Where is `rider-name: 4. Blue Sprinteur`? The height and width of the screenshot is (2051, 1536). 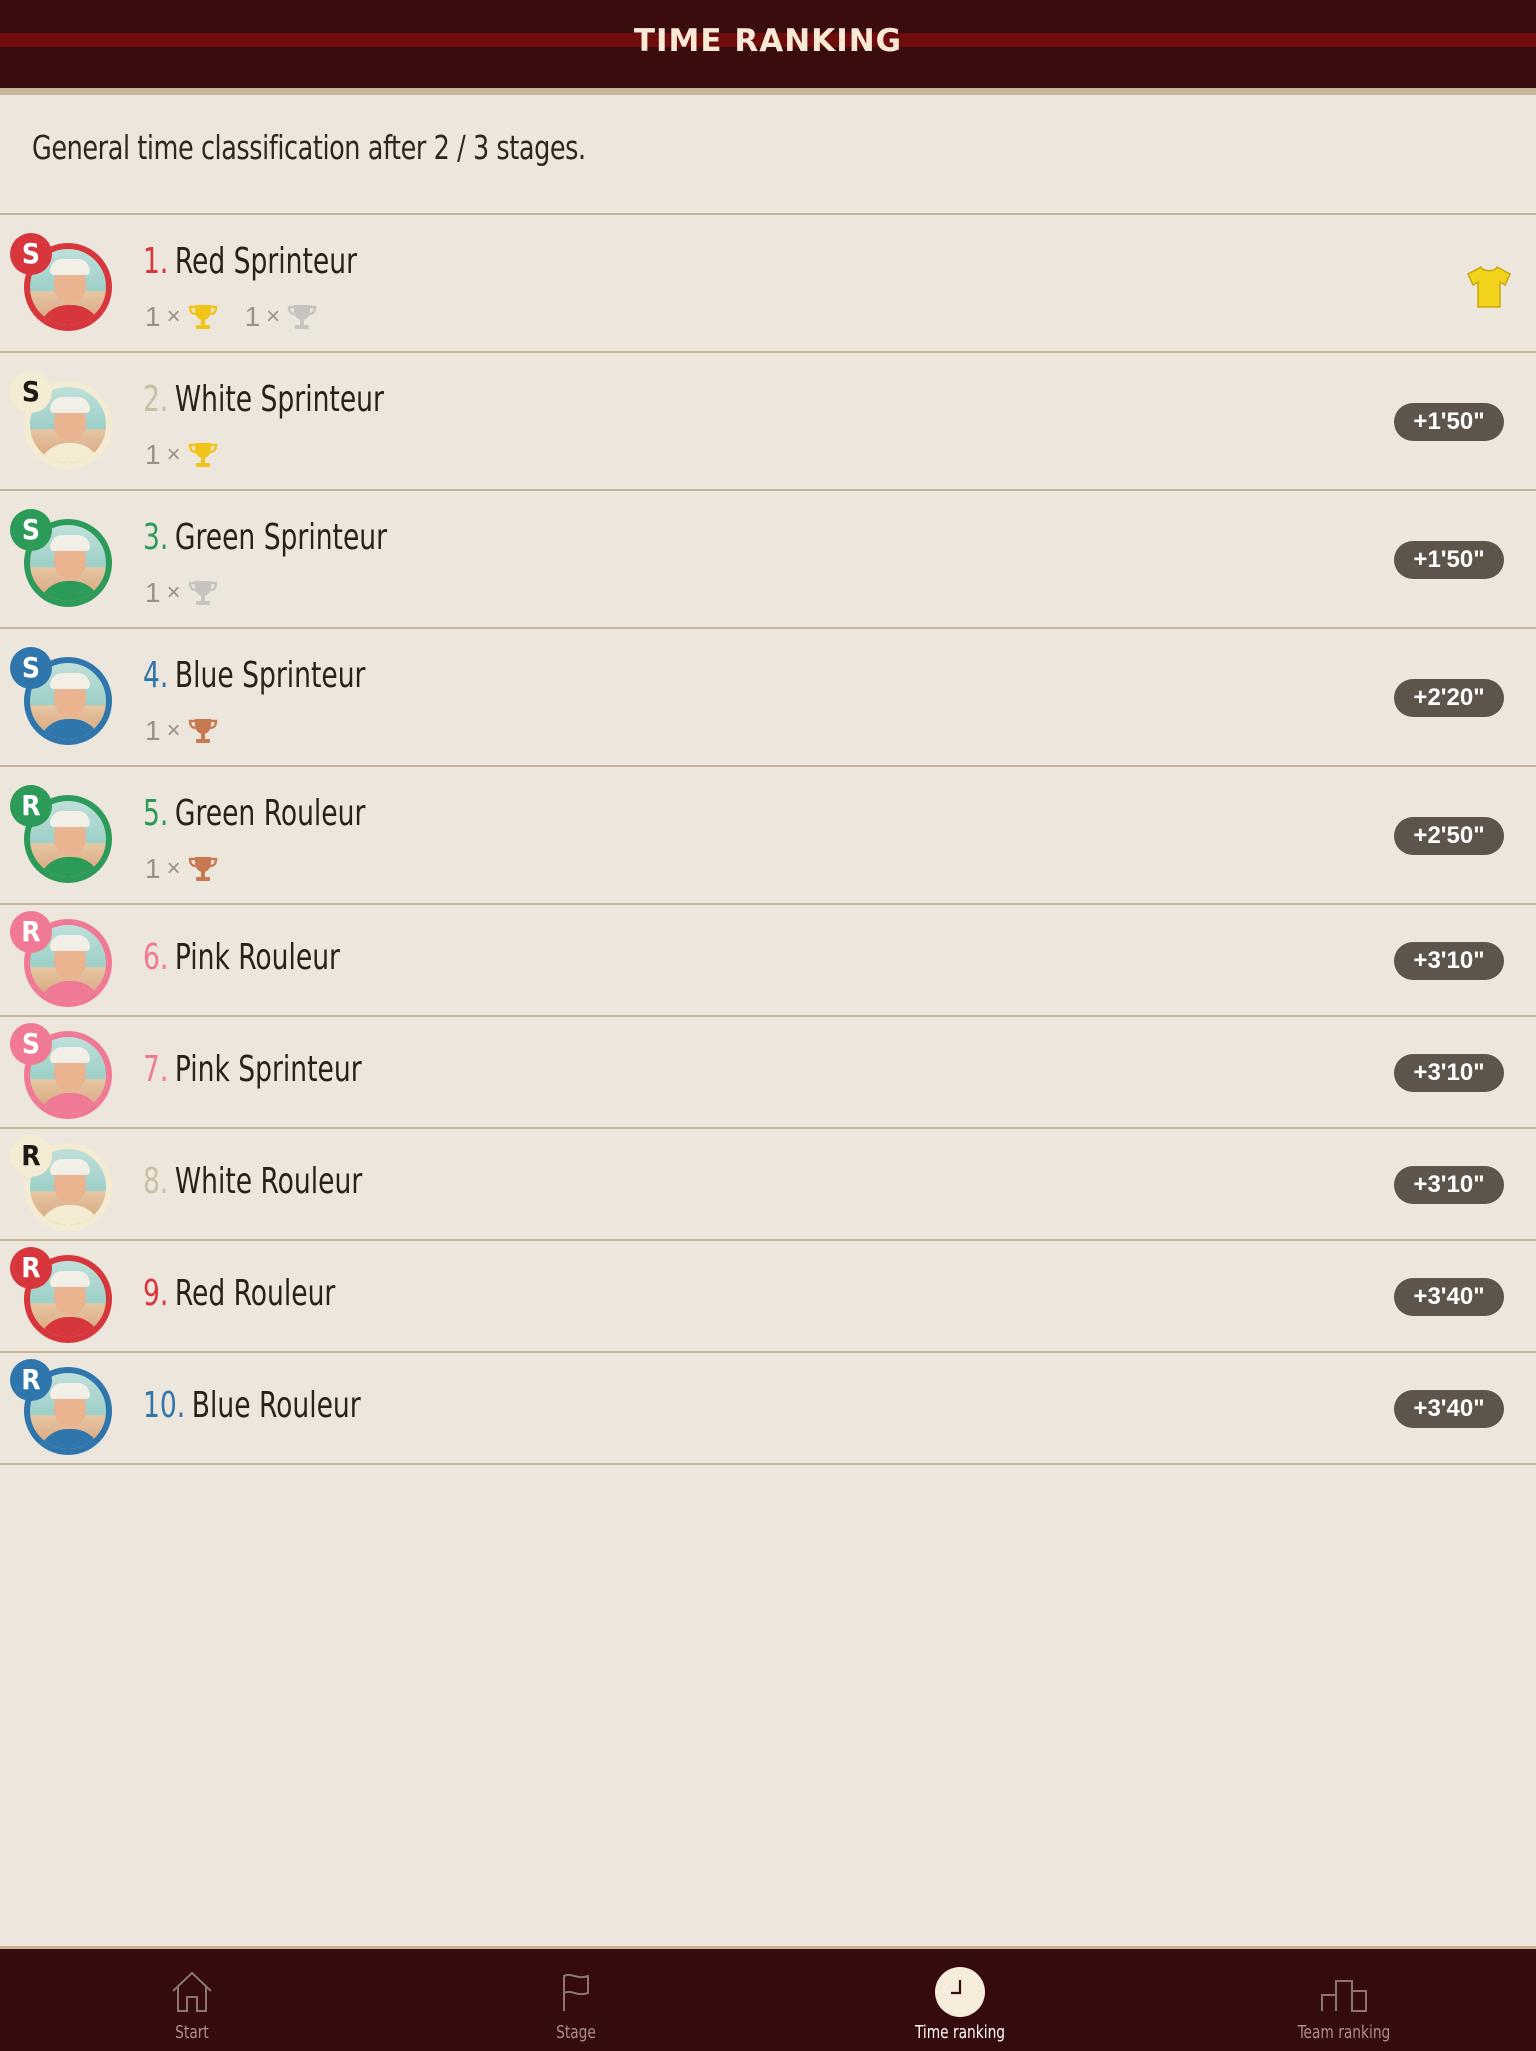 rider-name: 4. Blue Sprinteur is located at coordinates (254, 675).